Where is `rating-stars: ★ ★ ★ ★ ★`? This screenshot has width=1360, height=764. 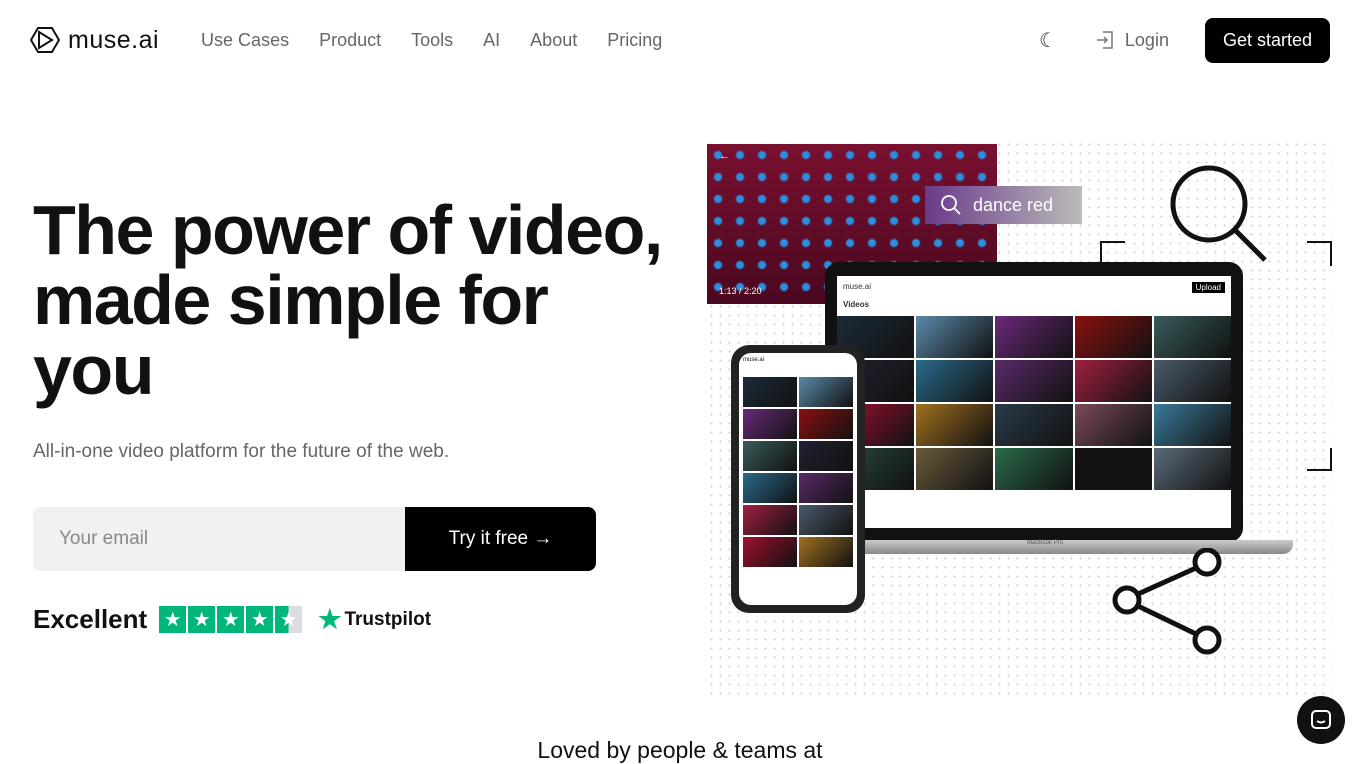 rating-stars: ★ ★ ★ ★ ★ is located at coordinates (231, 619).